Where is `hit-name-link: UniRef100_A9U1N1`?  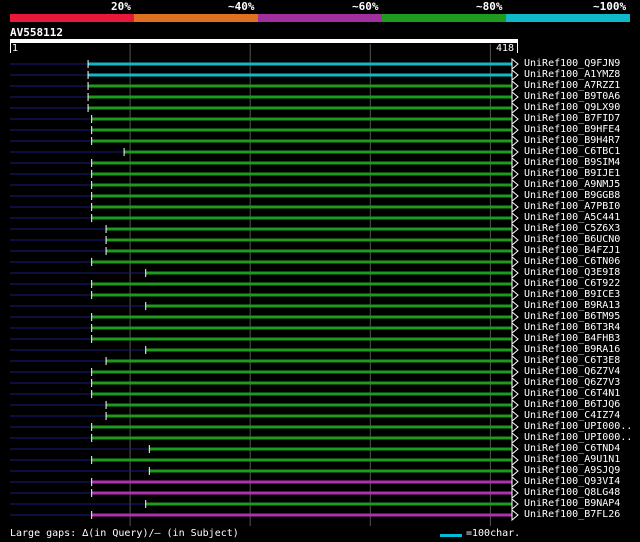 hit-name-link: UniRef100_A9U1N1 is located at coordinates (572, 459).